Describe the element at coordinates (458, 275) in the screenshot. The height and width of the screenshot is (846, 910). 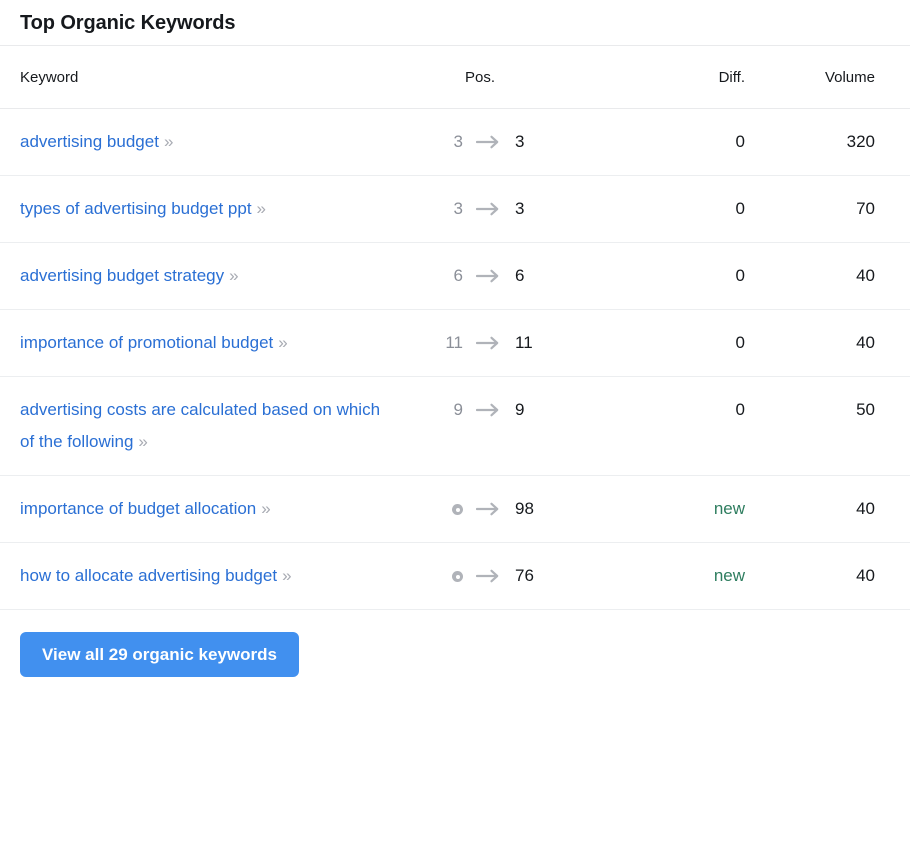
I see `previous-position: 6` at that location.